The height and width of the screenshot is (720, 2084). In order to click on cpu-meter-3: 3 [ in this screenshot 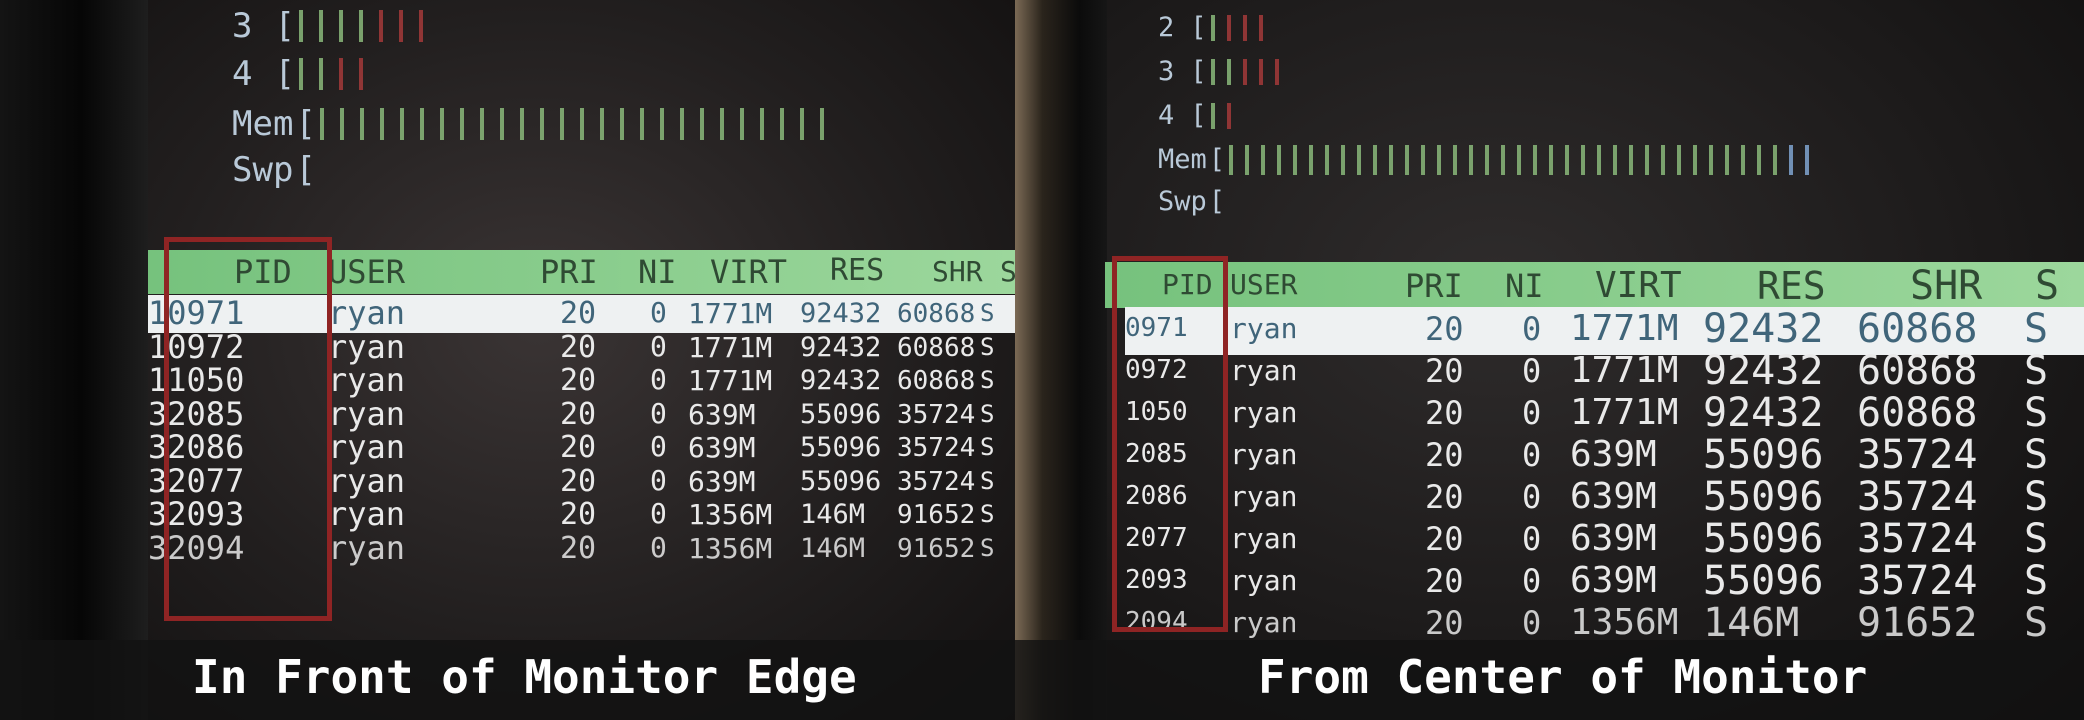, I will do `click(1224, 71)`.